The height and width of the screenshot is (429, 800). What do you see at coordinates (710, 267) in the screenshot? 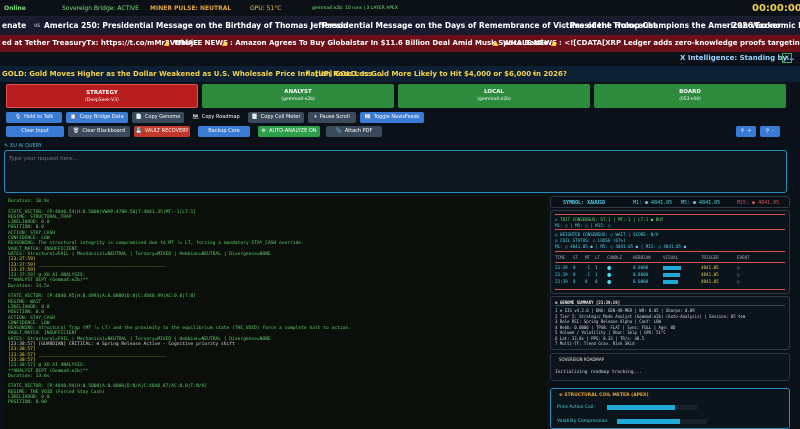
I see `table-cell-trigger: 4841.05` at bounding box center [710, 267].